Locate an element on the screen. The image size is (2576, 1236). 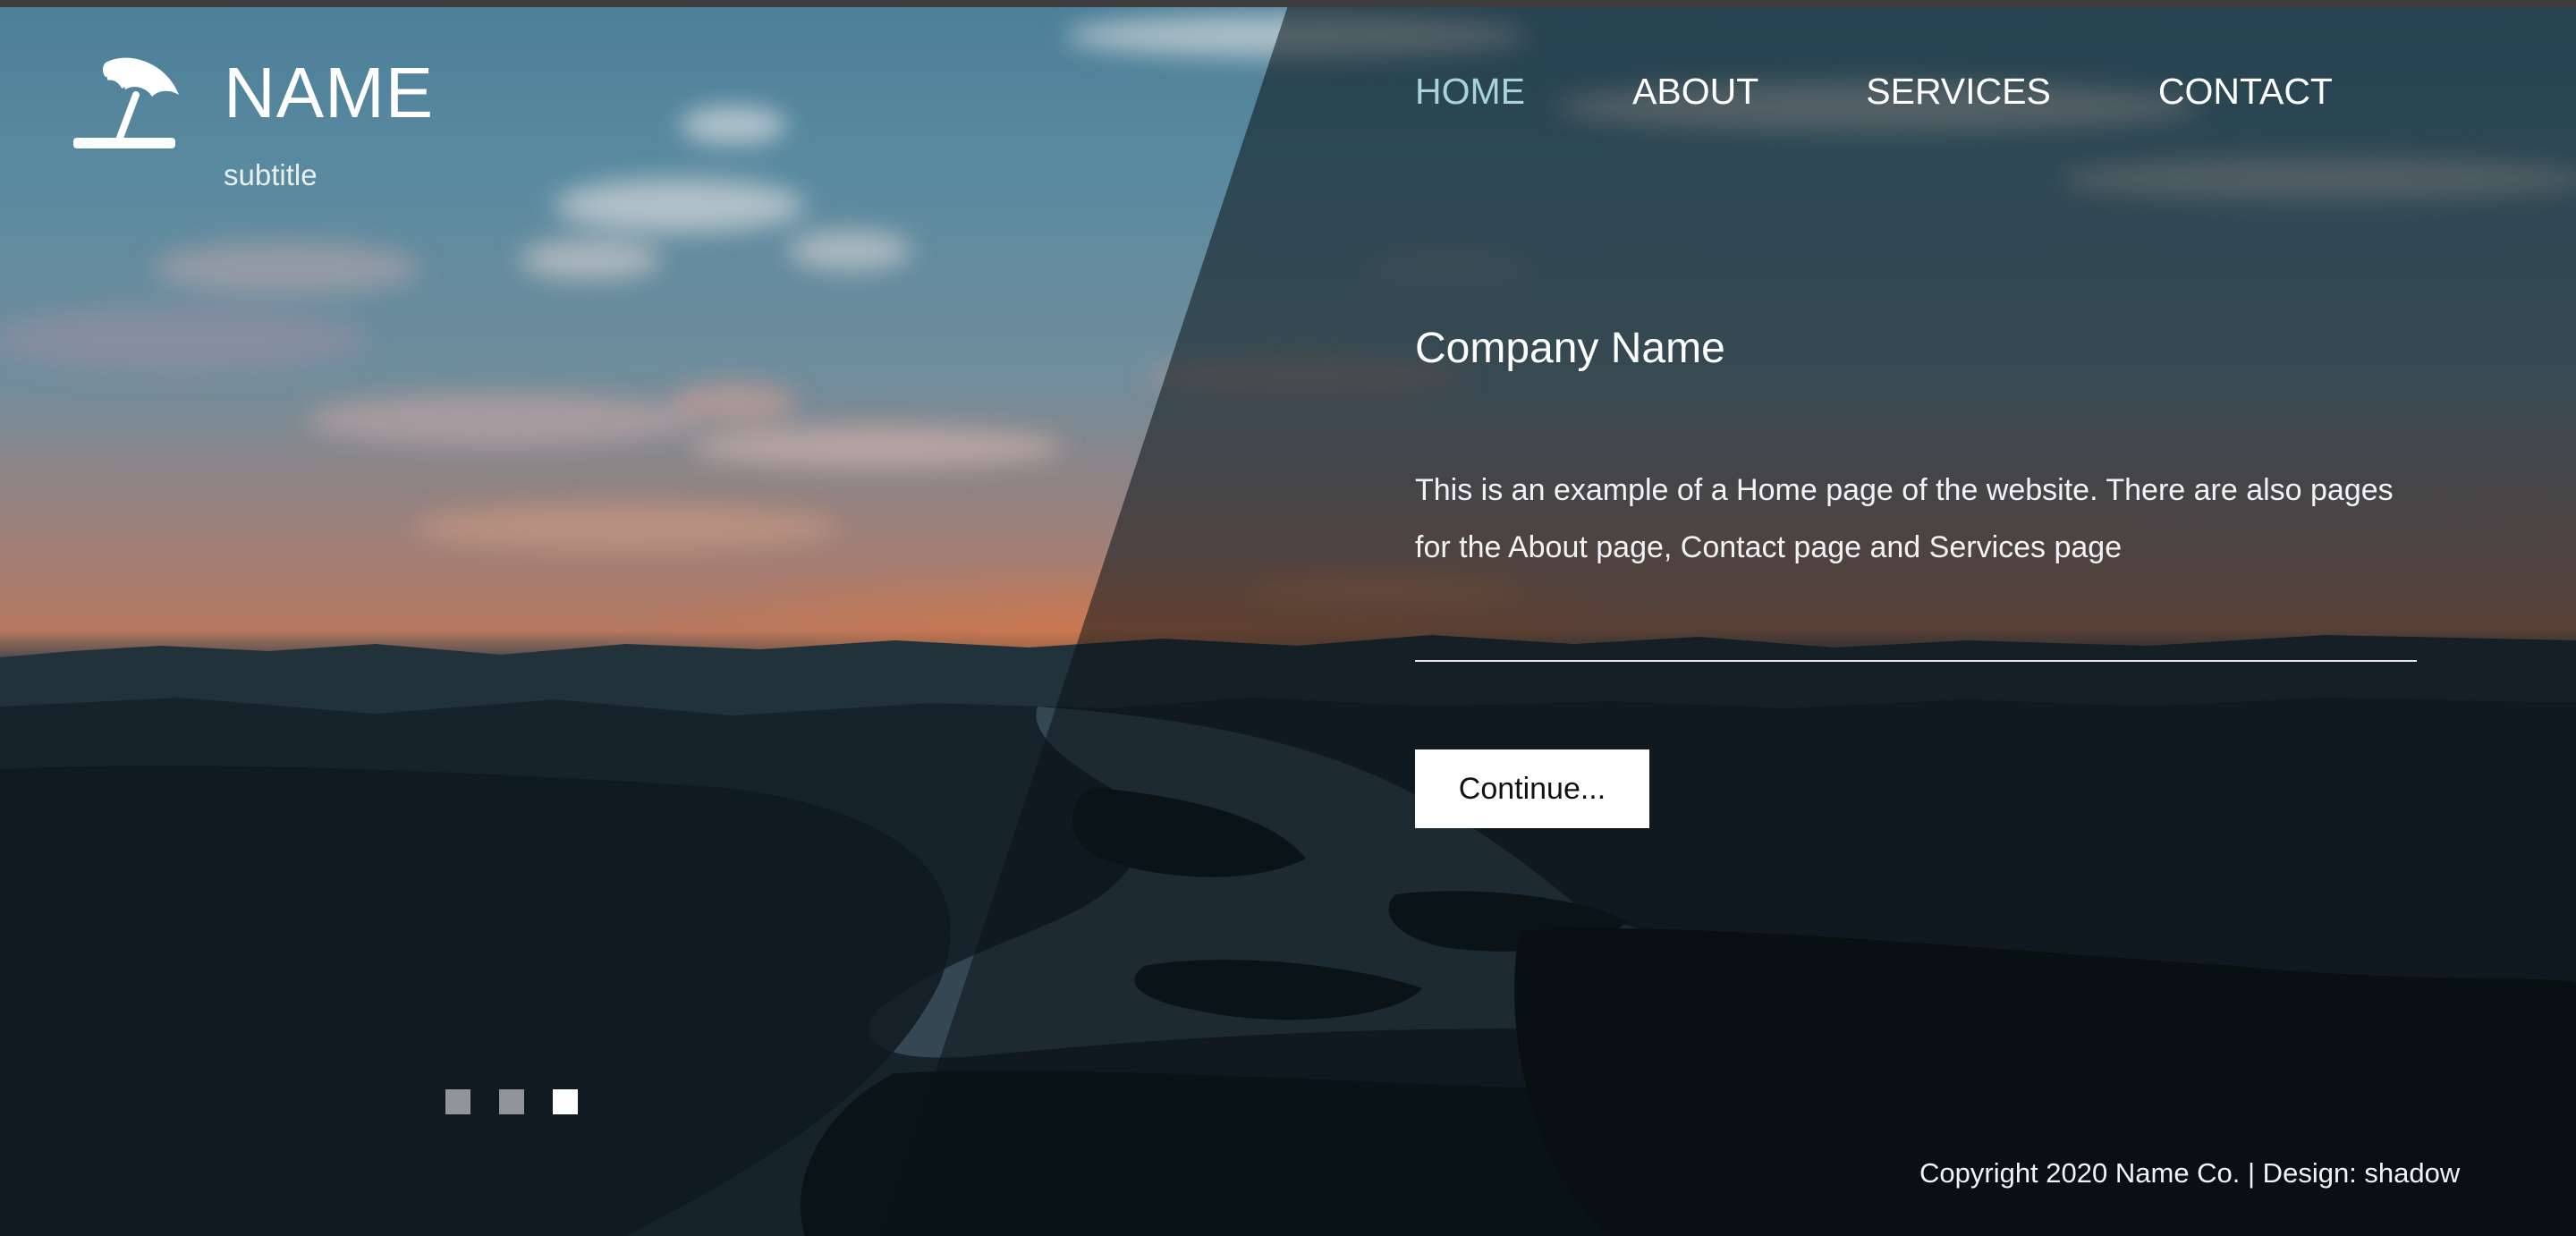
footer-copyright: Copyright 2020 Name Co. | Design: shadow is located at coordinates (2190, 1173).